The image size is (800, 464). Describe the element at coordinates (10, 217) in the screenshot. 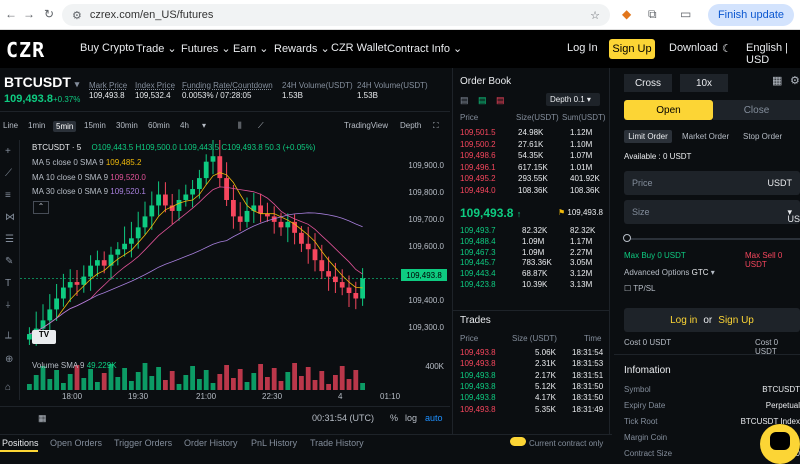

I see `pattern-icon: ⋈` at that location.